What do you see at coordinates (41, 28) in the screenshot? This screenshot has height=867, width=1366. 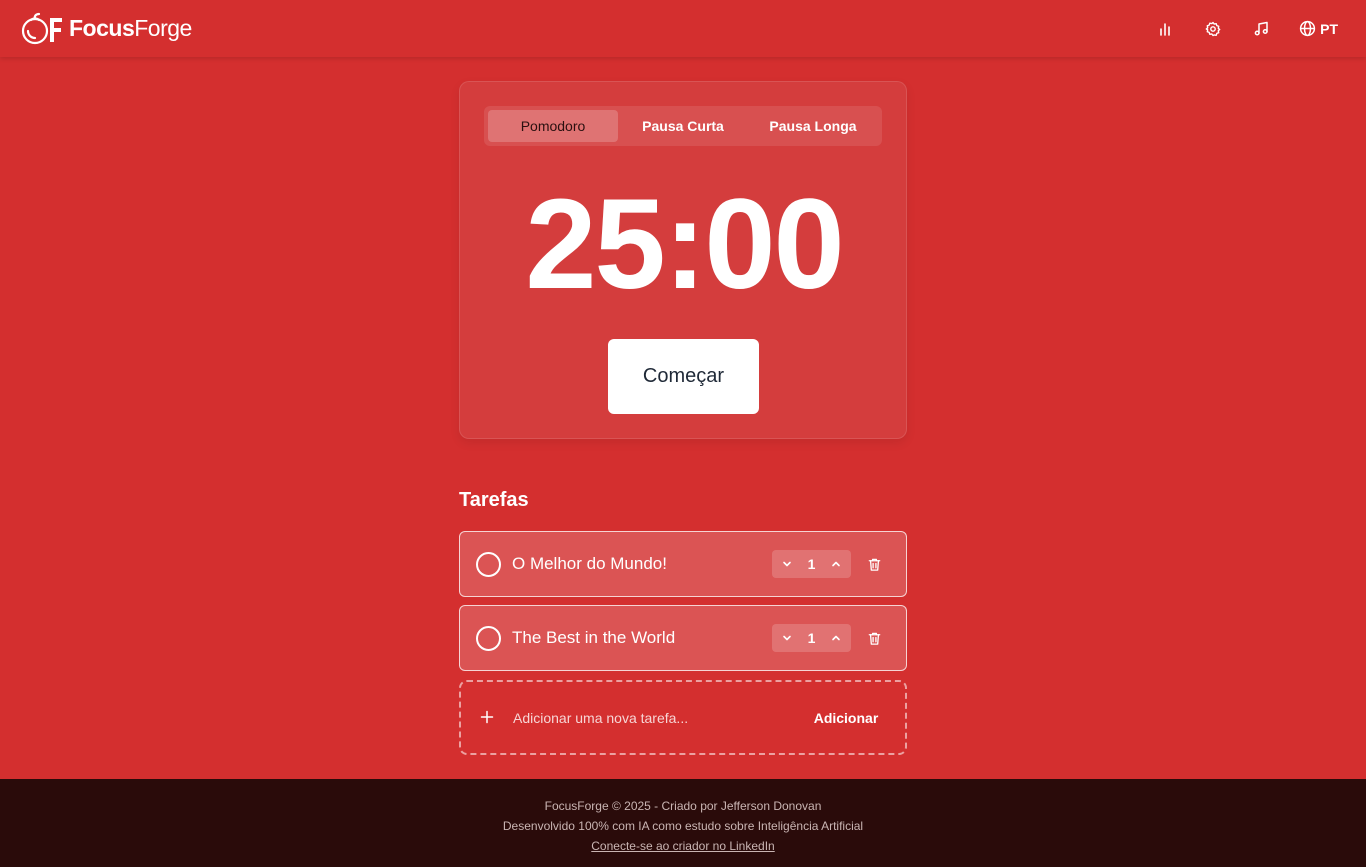 I see `tomato-logo-icon` at bounding box center [41, 28].